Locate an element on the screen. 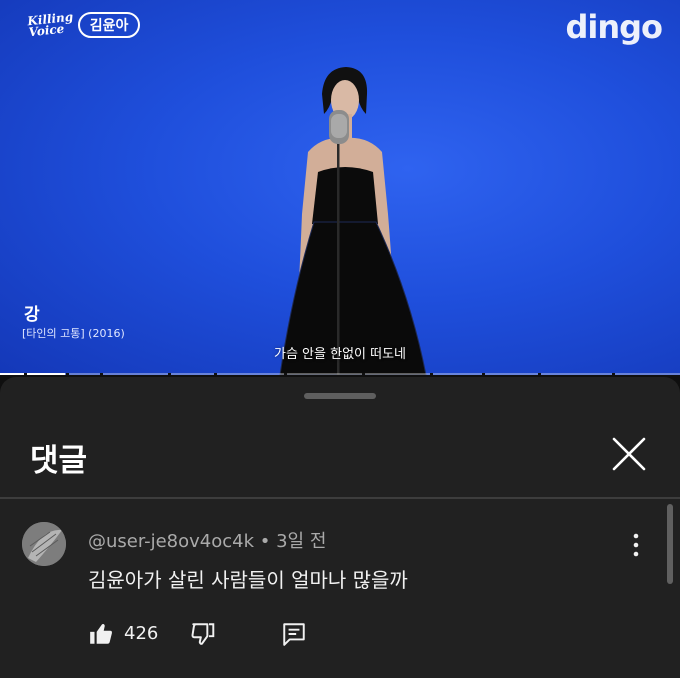 This screenshot has width=680, height=678. header-divider is located at coordinates (340, 498).